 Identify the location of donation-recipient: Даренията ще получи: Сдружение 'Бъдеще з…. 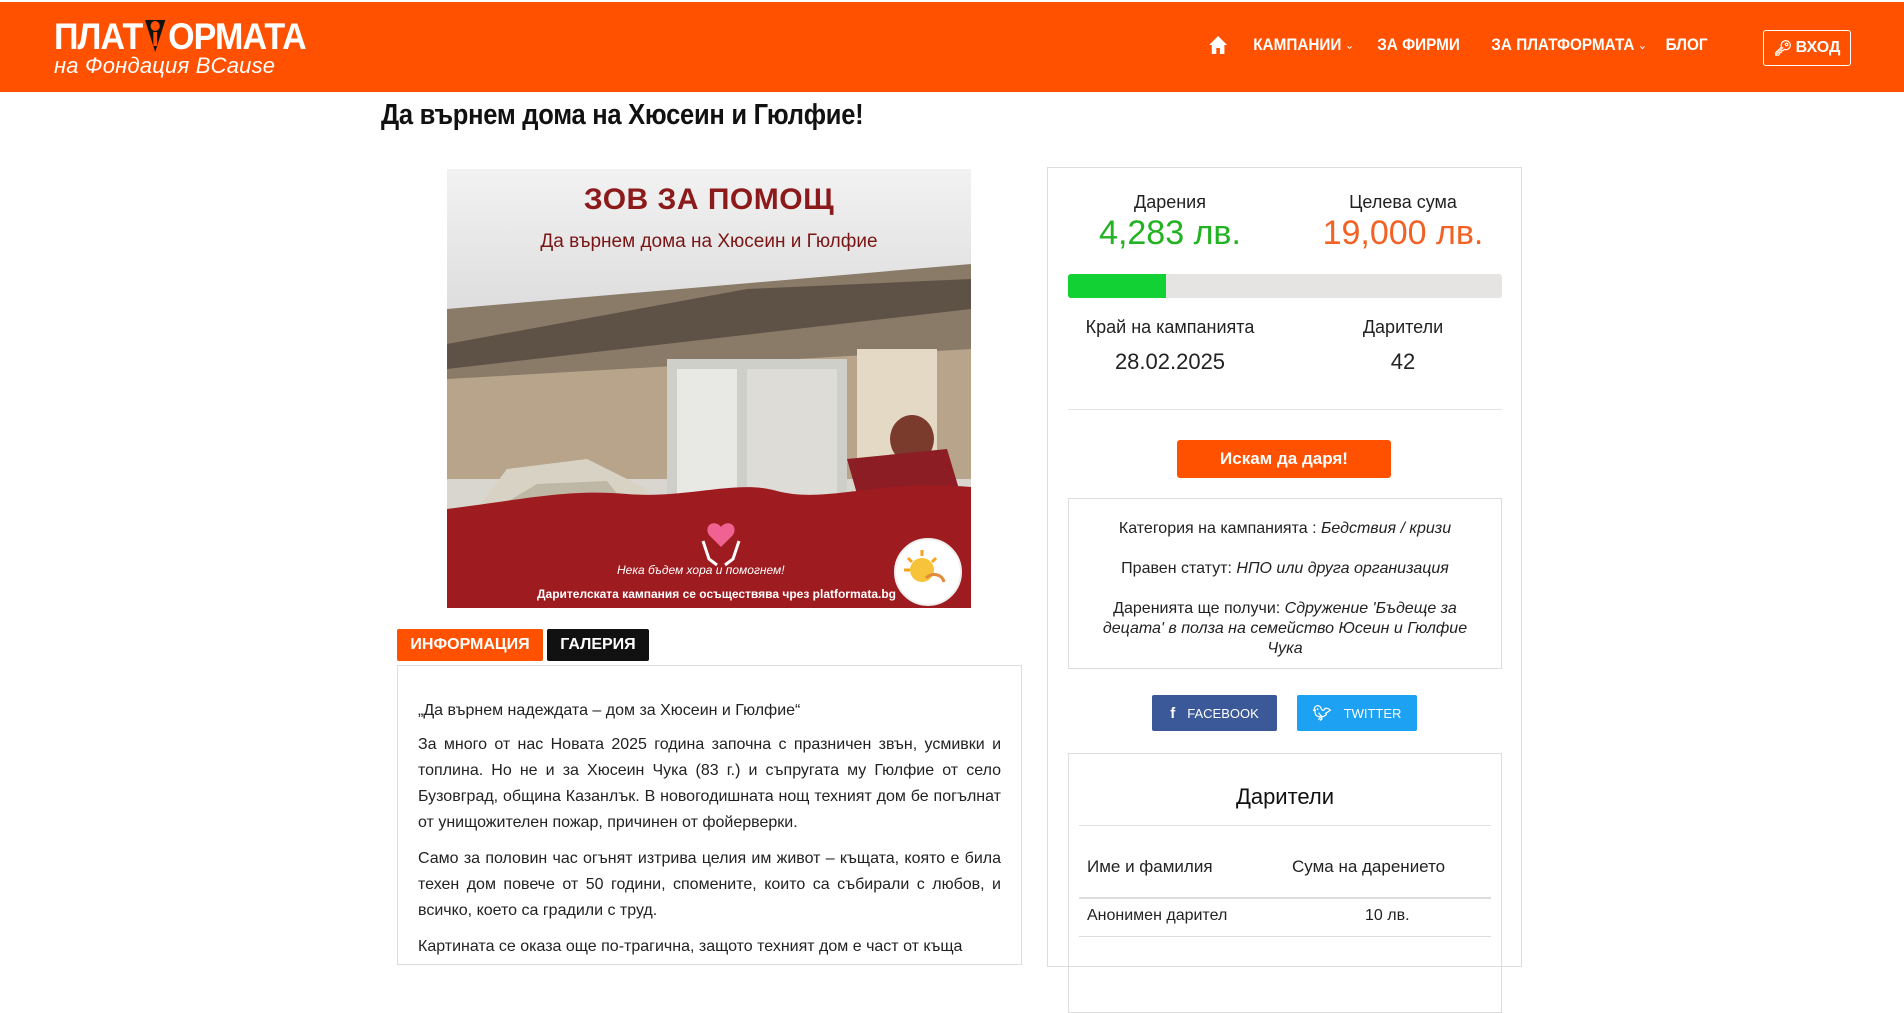
(1285, 629).